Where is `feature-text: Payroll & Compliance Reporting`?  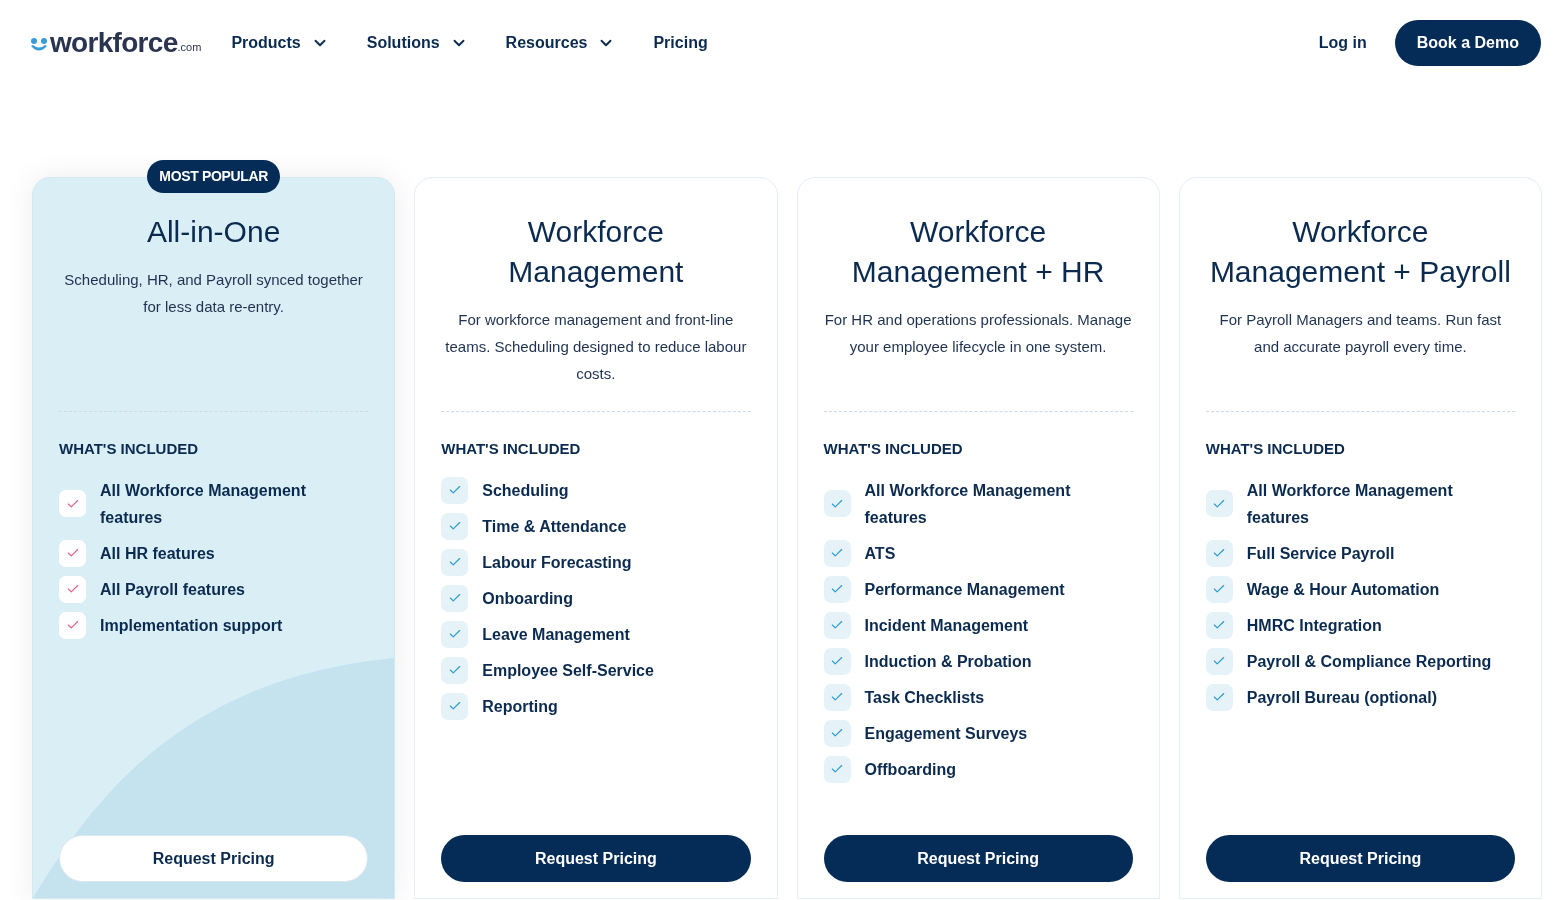
feature-text: Payroll & Compliance Reporting is located at coordinates (1369, 661).